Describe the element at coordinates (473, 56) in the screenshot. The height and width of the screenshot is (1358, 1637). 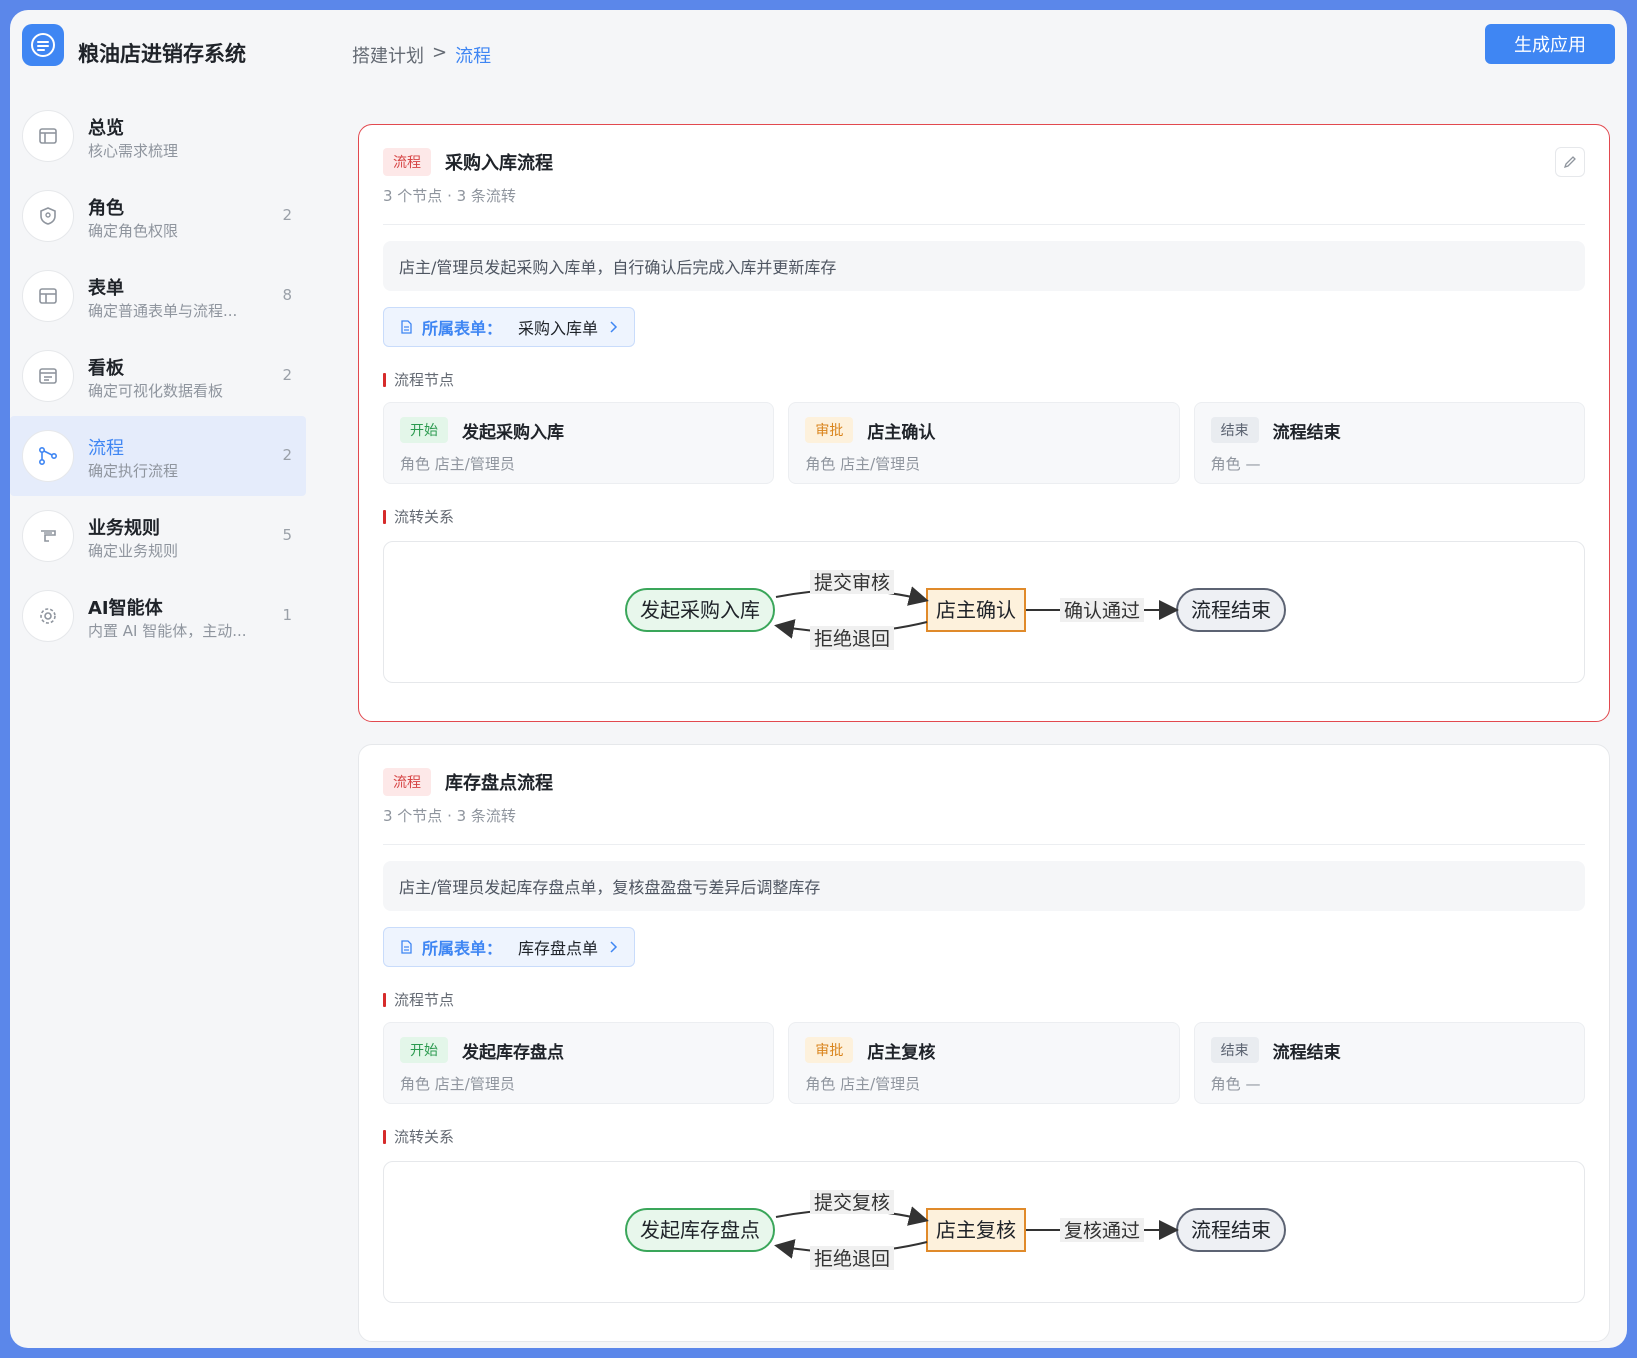
I see `breadcrumb-current: 流程` at that location.